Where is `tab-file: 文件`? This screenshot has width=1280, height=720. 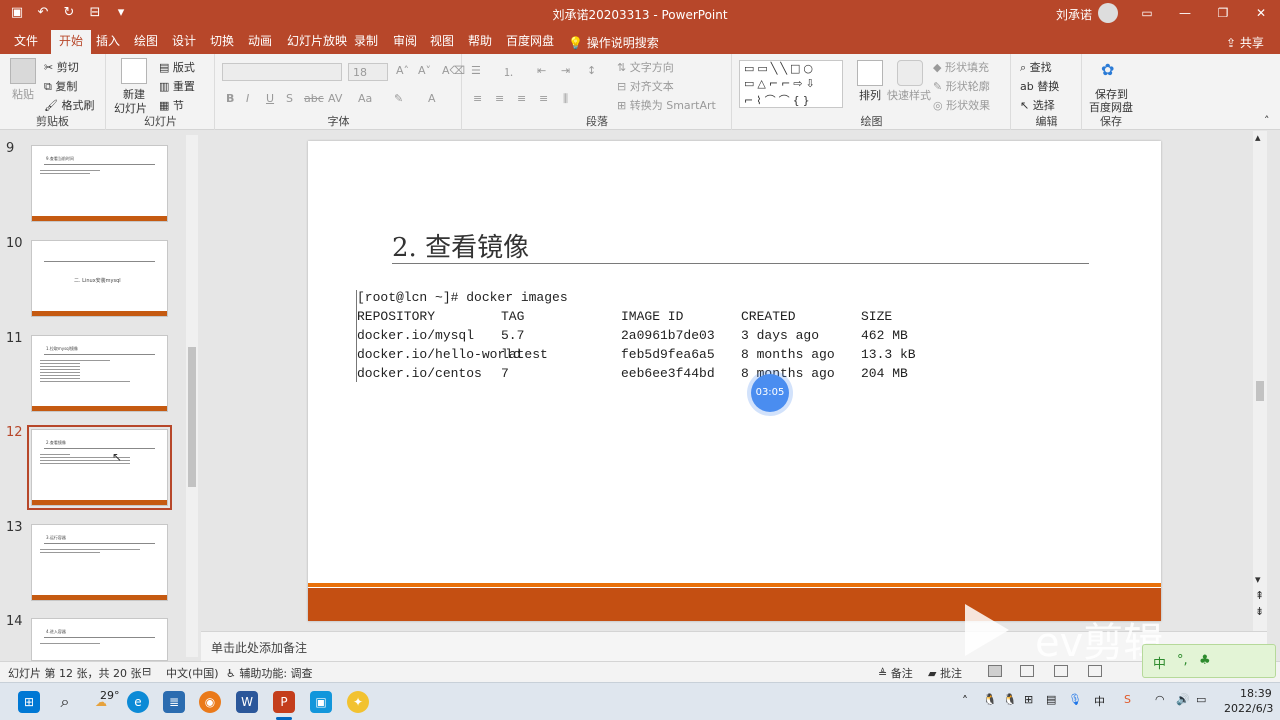 tab-file: 文件 is located at coordinates (26, 43).